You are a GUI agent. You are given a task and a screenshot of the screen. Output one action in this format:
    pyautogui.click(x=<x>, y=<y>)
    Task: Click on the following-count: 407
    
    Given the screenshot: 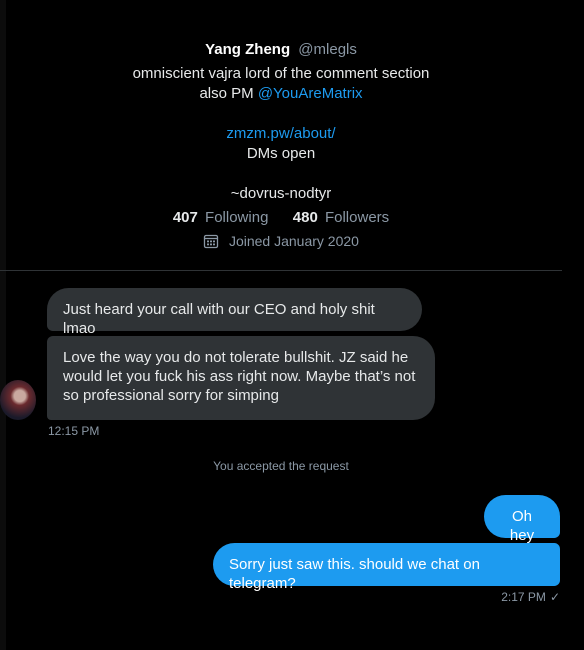 What is the action you would take?
    pyautogui.click(x=185, y=217)
    